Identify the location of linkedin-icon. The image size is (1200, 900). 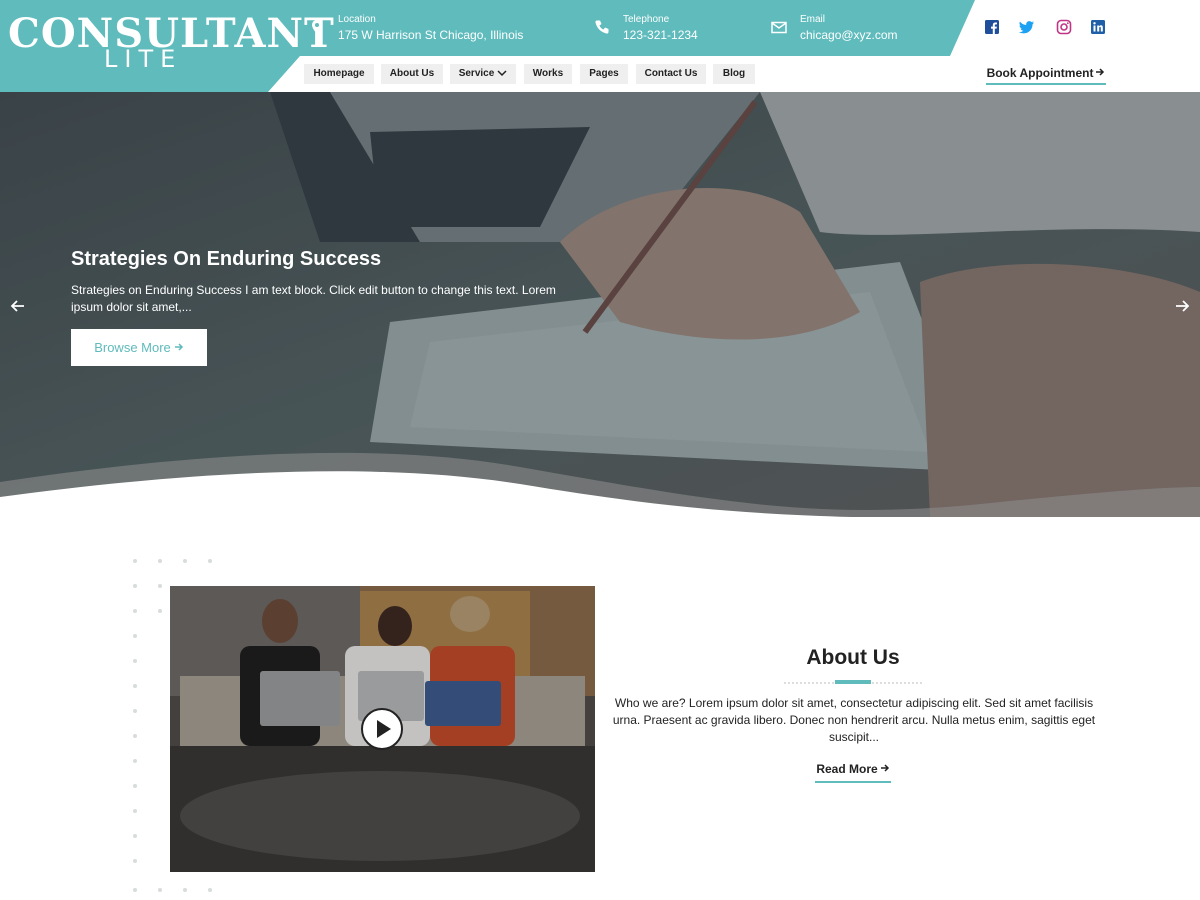
(1098, 27).